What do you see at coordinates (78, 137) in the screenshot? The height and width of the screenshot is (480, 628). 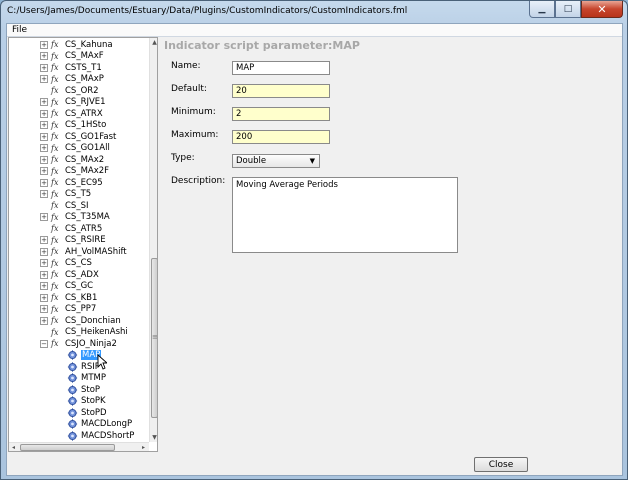 I see `tree-item: + fx CS_GO1Fast` at bounding box center [78, 137].